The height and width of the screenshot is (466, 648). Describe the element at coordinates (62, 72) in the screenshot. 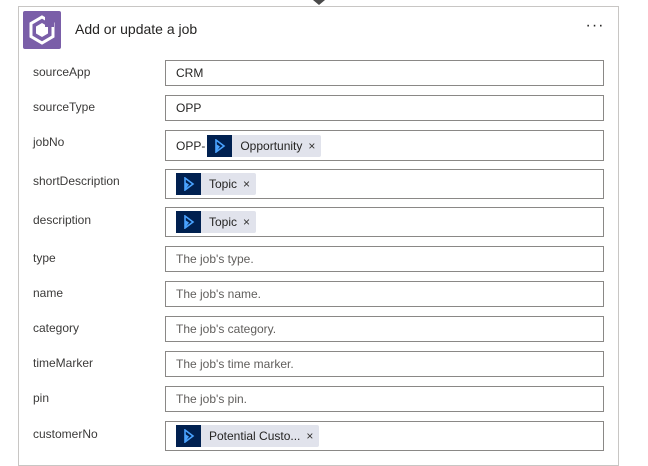

I see `field-label-sourceApp: sourceApp` at that location.